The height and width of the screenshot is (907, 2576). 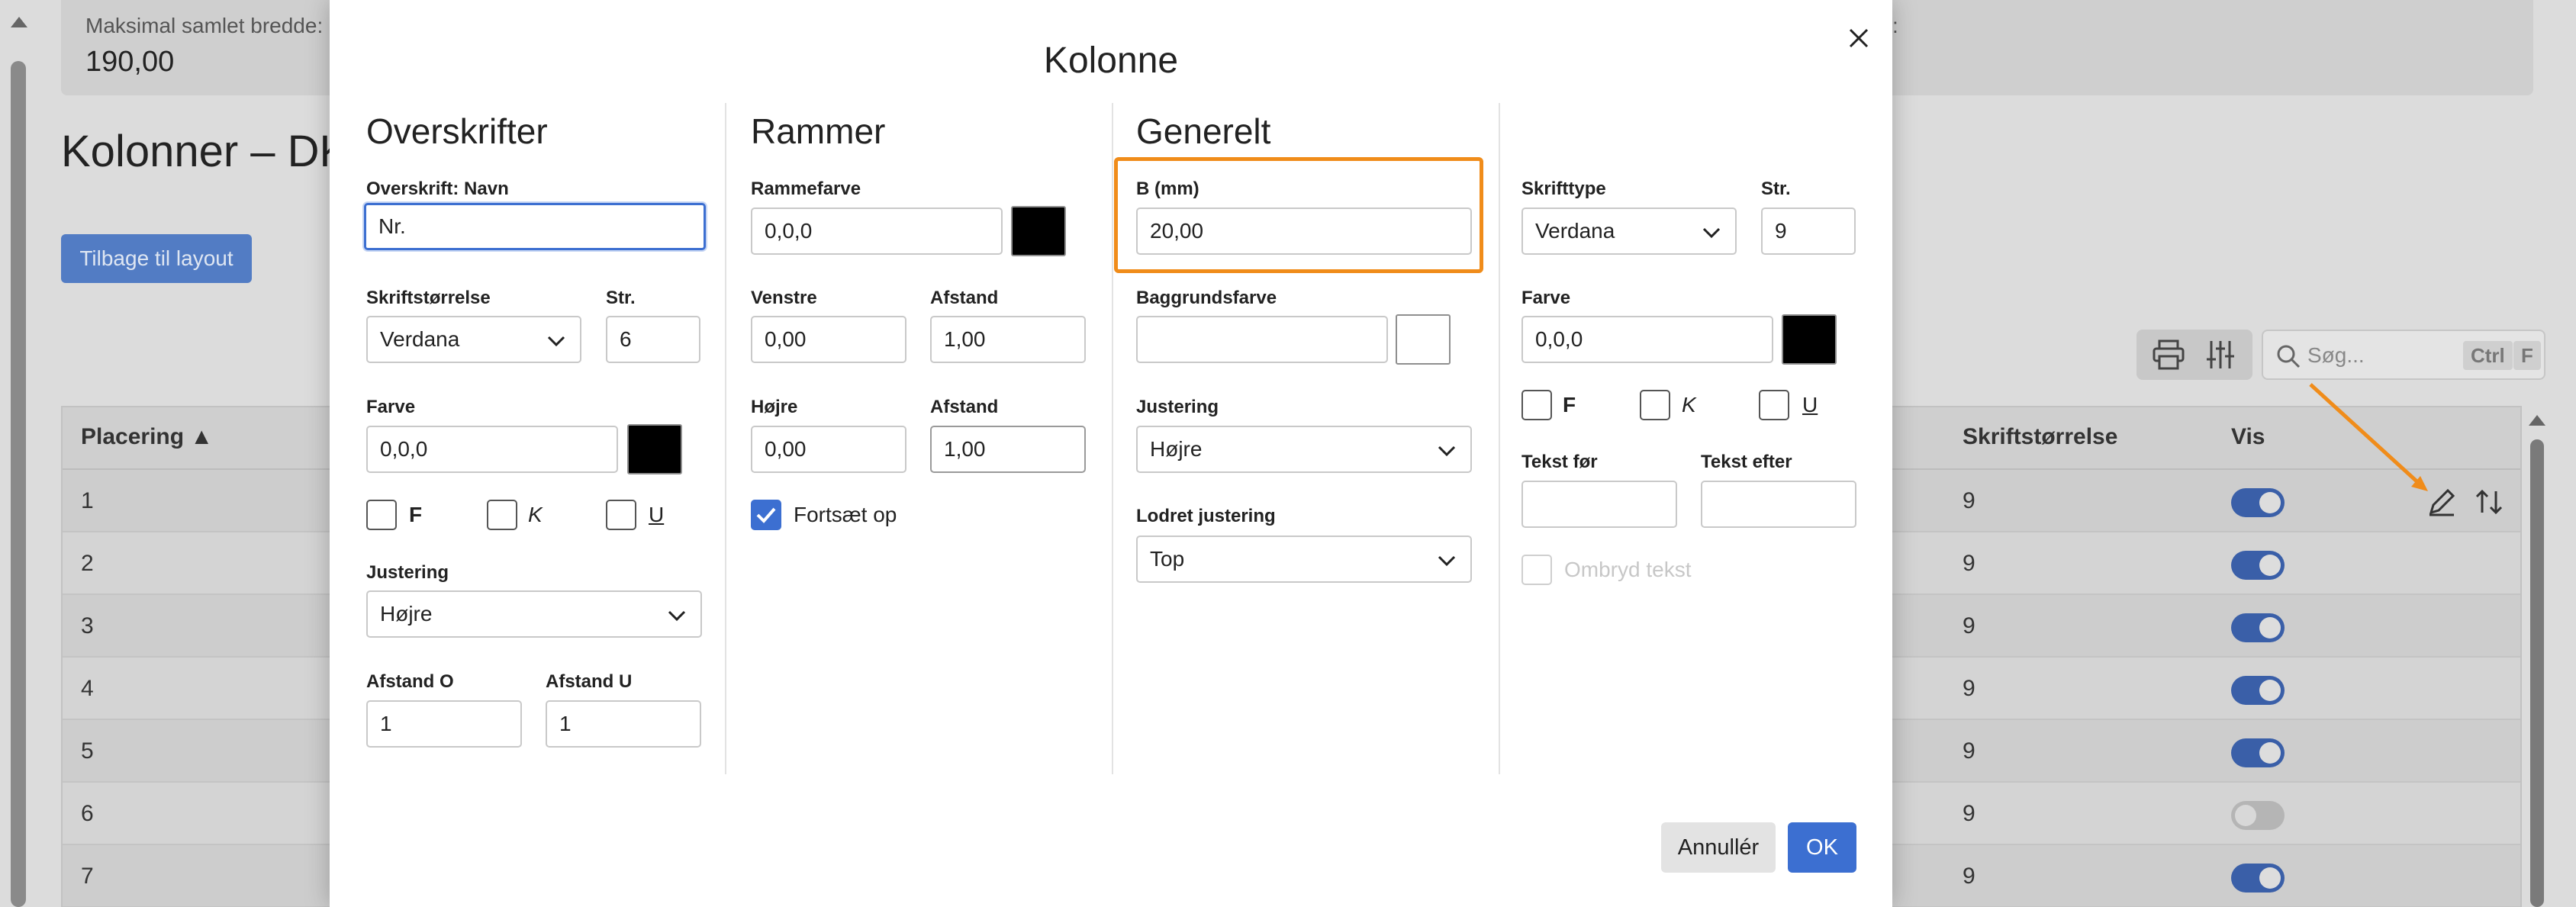 What do you see at coordinates (1647, 339) in the screenshot?
I see `text-color-input: 0,0,0` at bounding box center [1647, 339].